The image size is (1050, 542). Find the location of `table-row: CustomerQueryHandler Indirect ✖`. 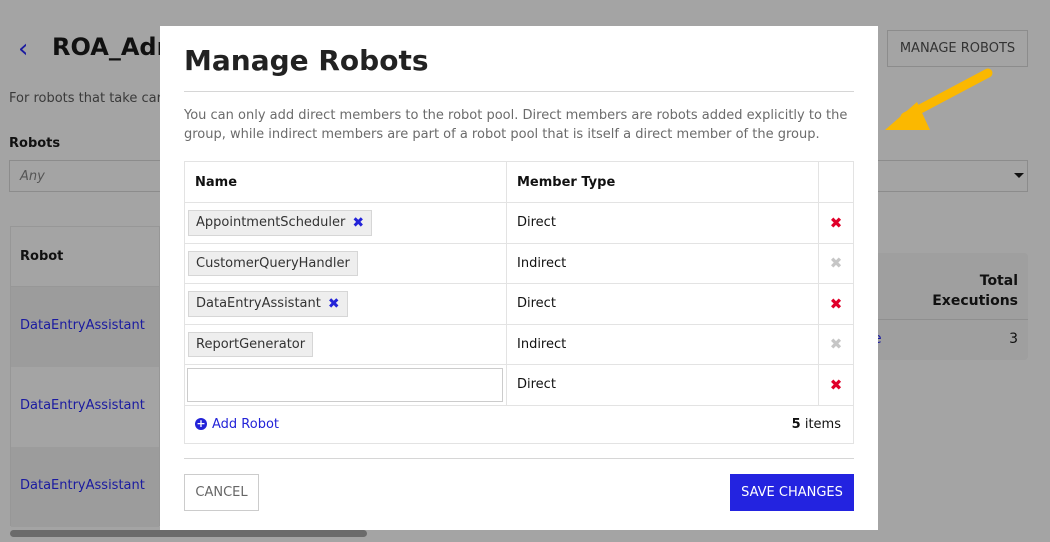

table-row: CustomerQueryHandler Indirect ✖ is located at coordinates (519, 263).